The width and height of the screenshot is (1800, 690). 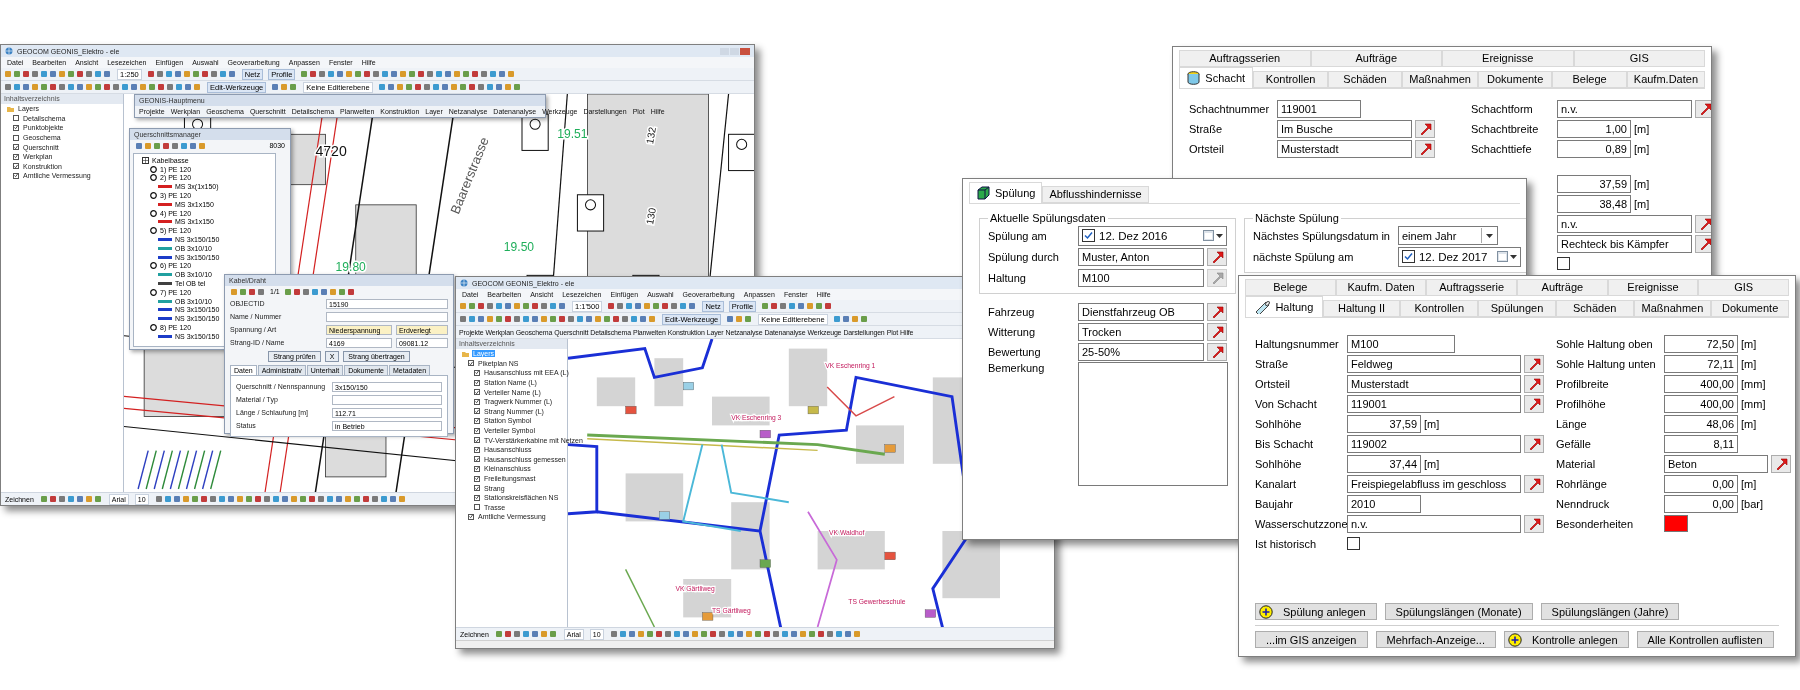 What do you see at coordinates (1566, 639) in the screenshot?
I see `action-button: Kontrolle anlegen` at bounding box center [1566, 639].